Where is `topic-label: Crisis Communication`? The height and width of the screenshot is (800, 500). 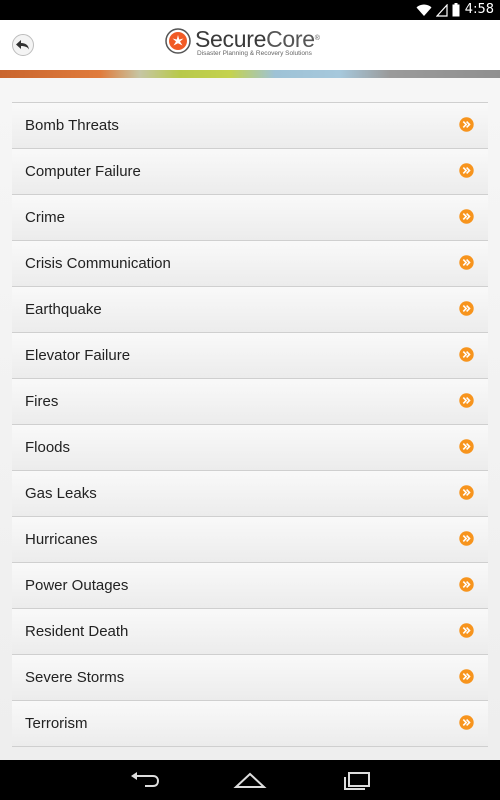
topic-label: Crisis Communication is located at coordinates (98, 263).